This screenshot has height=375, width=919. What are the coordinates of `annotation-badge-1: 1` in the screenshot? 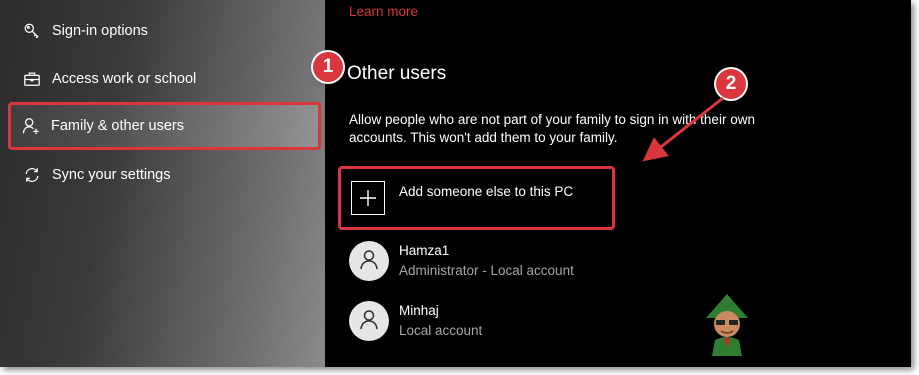 It's located at (328, 67).